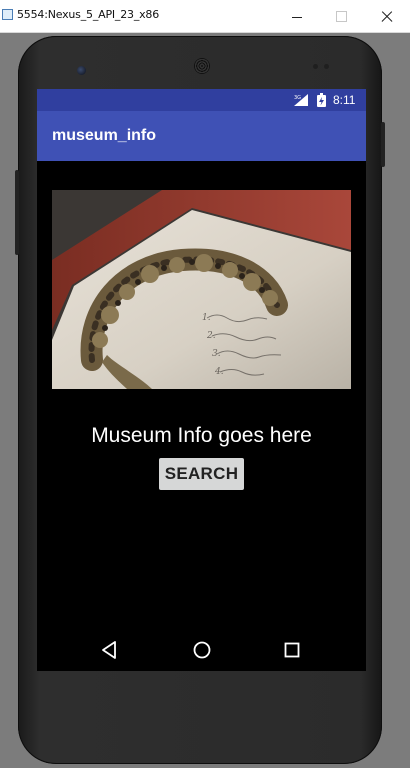 Image resolution: width=410 pixels, height=768 pixels. What do you see at coordinates (219, 372) in the screenshot?
I see `svg-text: 4.` at bounding box center [219, 372].